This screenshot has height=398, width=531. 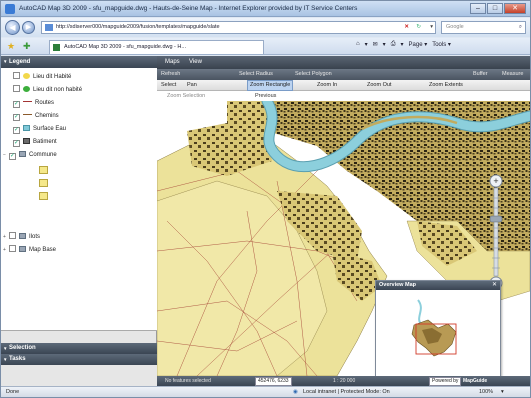 What do you see at coordinates (168, 85) in the screenshot?
I see `select-button: Select` at bounding box center [168, 85].